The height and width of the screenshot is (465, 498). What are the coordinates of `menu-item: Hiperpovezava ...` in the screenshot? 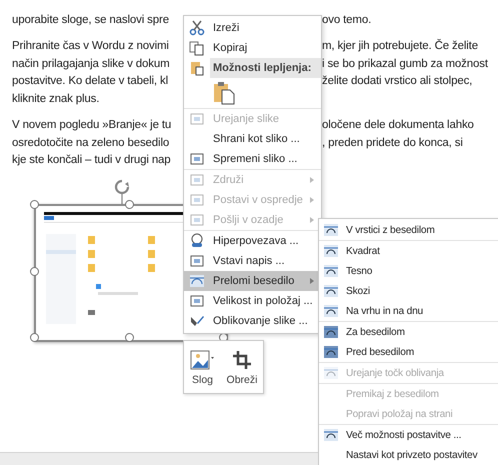 It's located at (252, 241).